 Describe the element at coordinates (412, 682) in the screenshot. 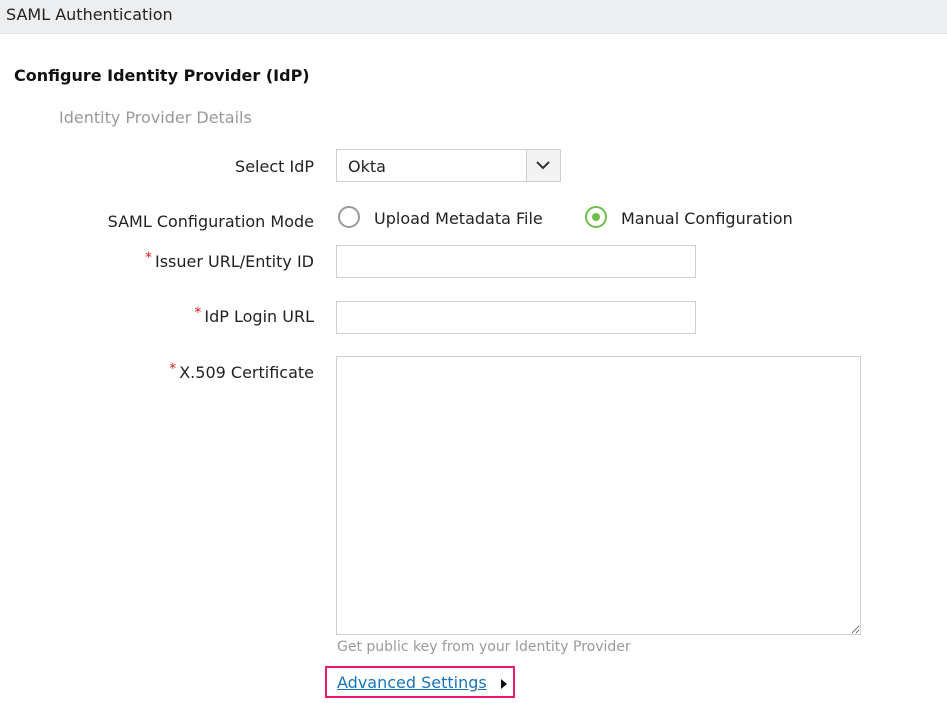

I see `advanced-settings-link: Advanced Settings` at that location.